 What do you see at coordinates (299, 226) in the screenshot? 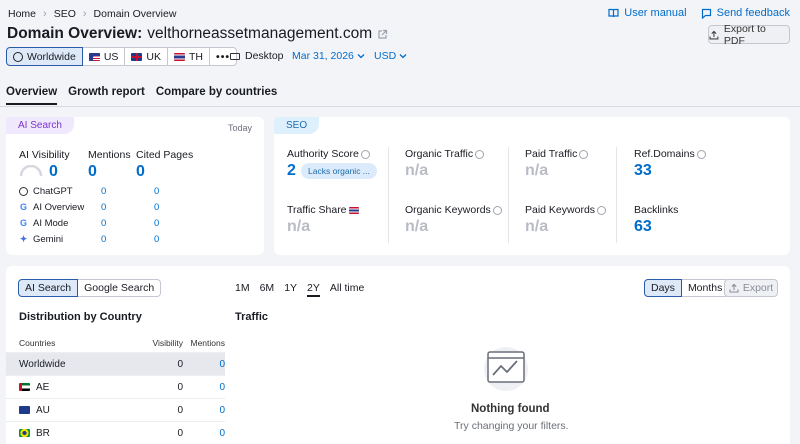
I see `traffic-share-value: n/a` at bounding box center [299, 226].